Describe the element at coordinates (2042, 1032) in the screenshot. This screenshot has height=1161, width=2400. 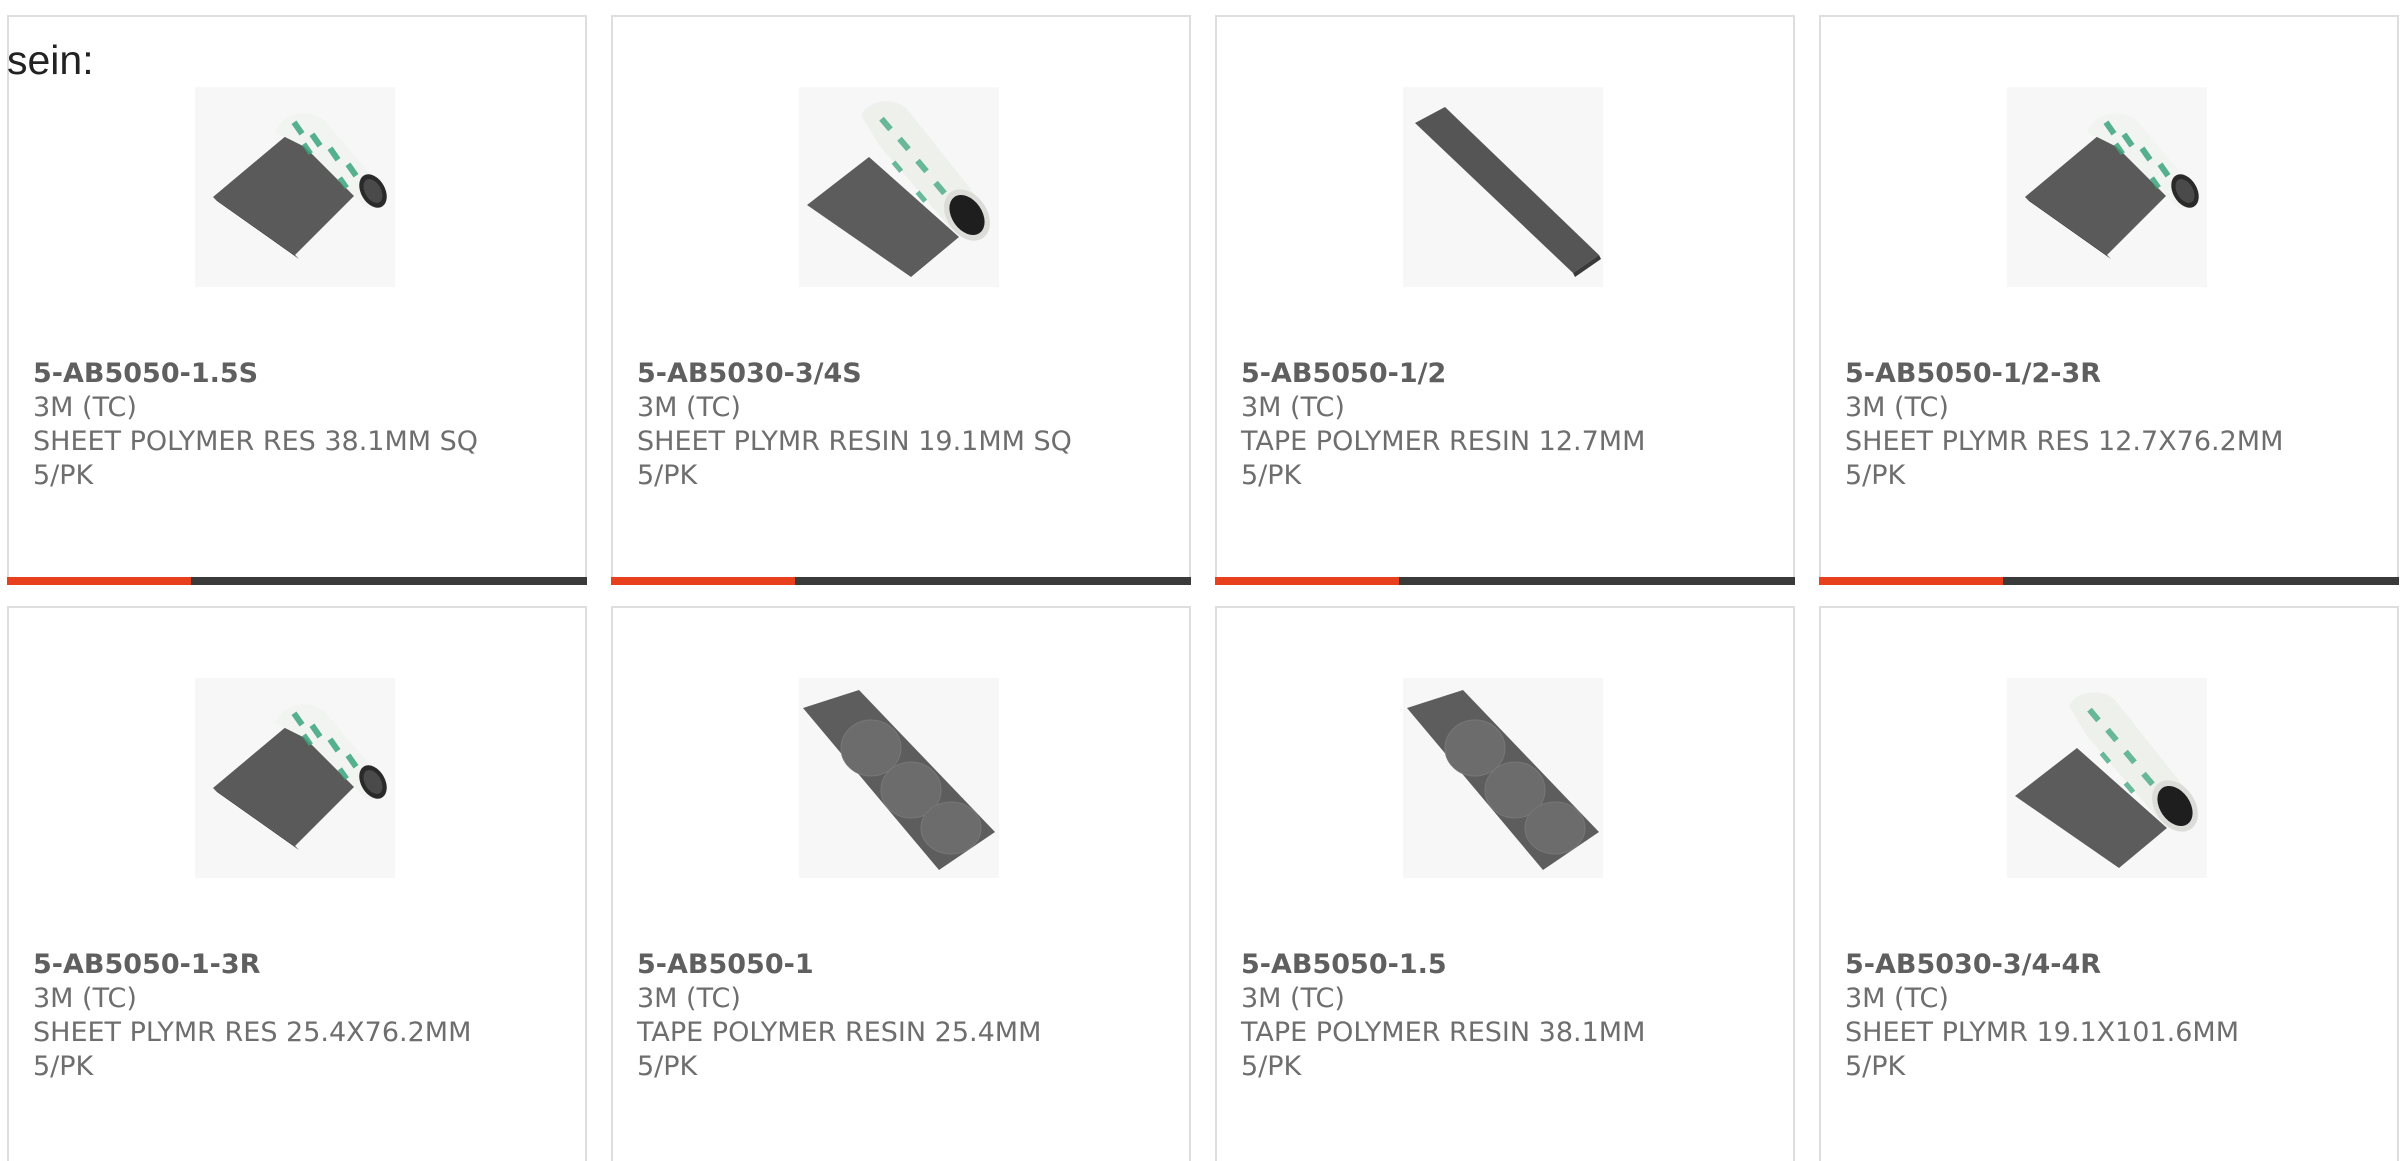
I see `description: SHEET PLYMR 19.1X101.6MM` at that location.